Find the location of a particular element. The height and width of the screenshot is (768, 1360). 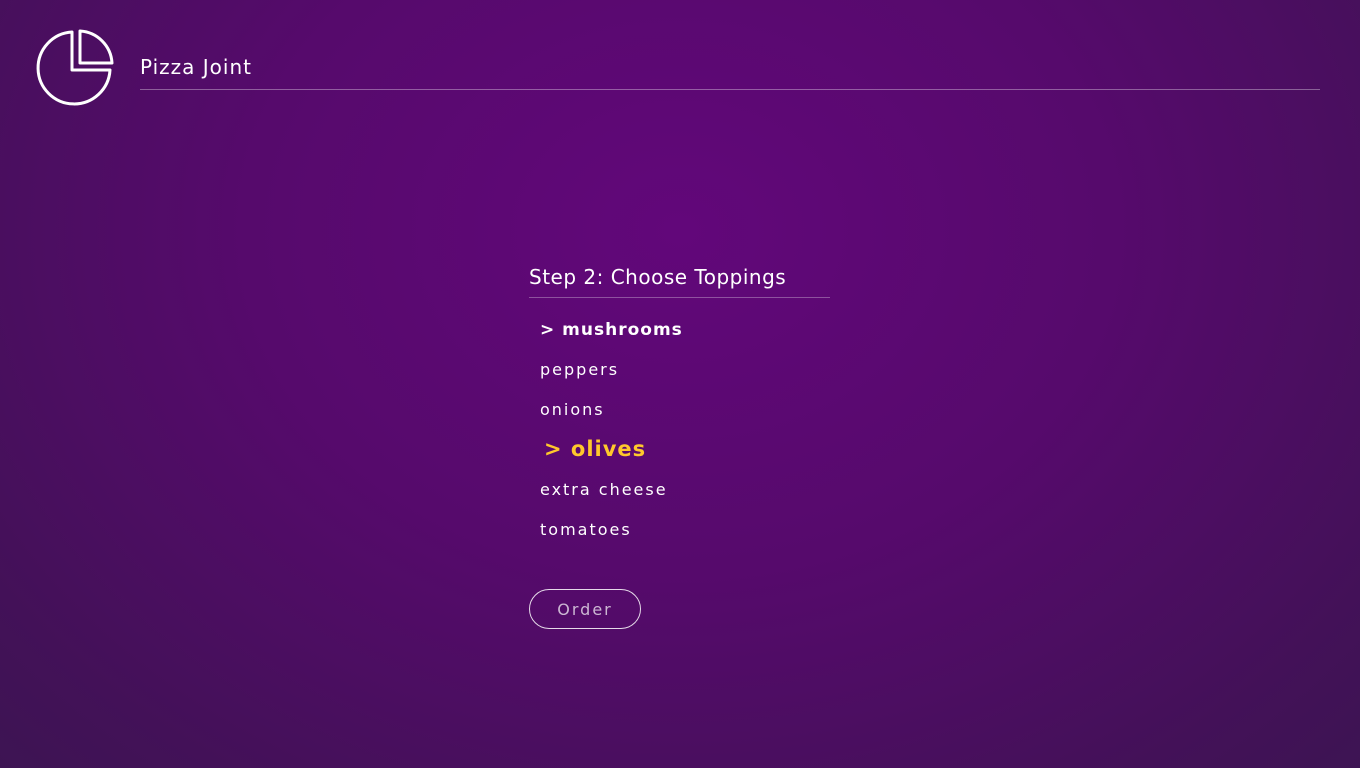

topping-extra-cheese: extra cheese is located at coordinates (604, 489).